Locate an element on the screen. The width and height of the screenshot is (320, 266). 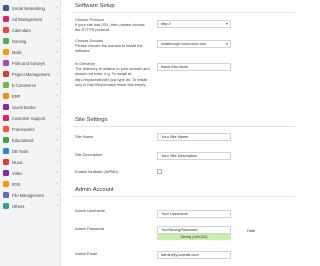
sidebar-item-calendars: Calendars › is located at coordinates (30, 30).